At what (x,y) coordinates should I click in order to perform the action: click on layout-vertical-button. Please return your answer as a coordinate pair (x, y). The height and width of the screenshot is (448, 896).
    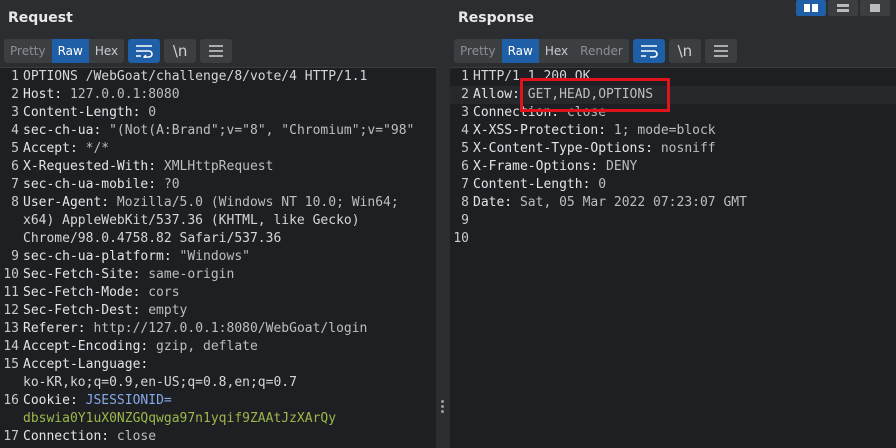
    Looking at the image, I should click on (875, 8).